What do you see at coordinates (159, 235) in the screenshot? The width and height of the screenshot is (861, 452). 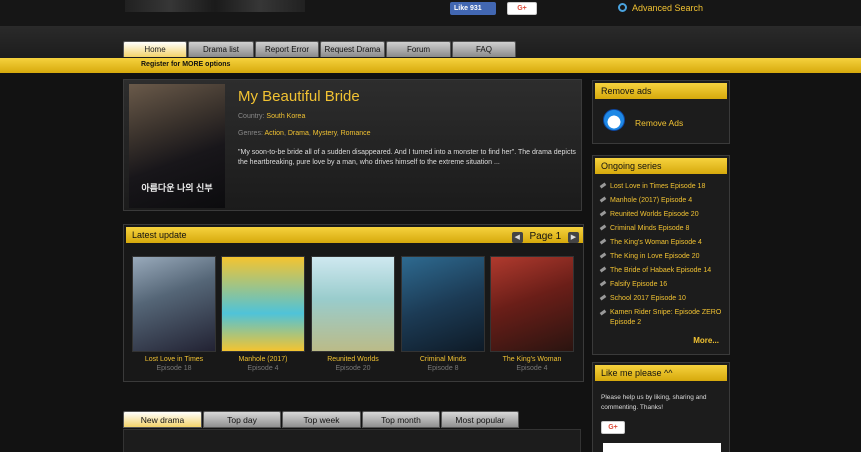 I see `latest-title: Latest update` at bounding box center [159, 235].